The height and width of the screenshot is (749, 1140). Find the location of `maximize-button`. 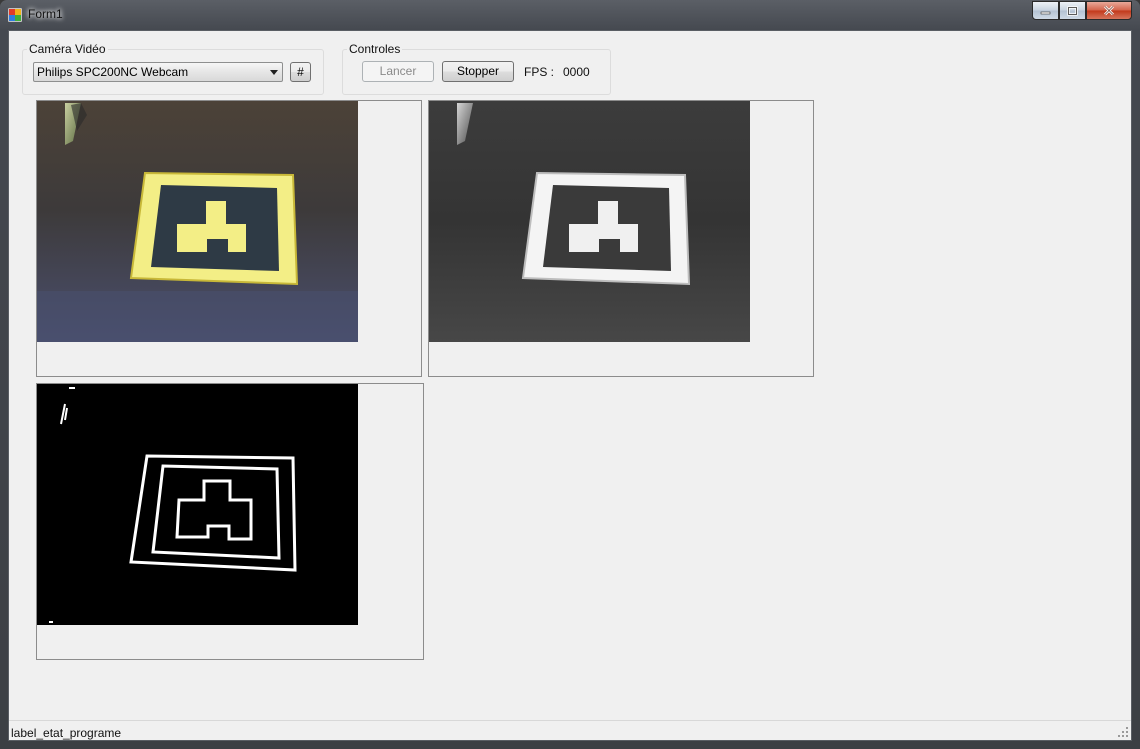

maximize-button is located at coordinates (1072, 10).